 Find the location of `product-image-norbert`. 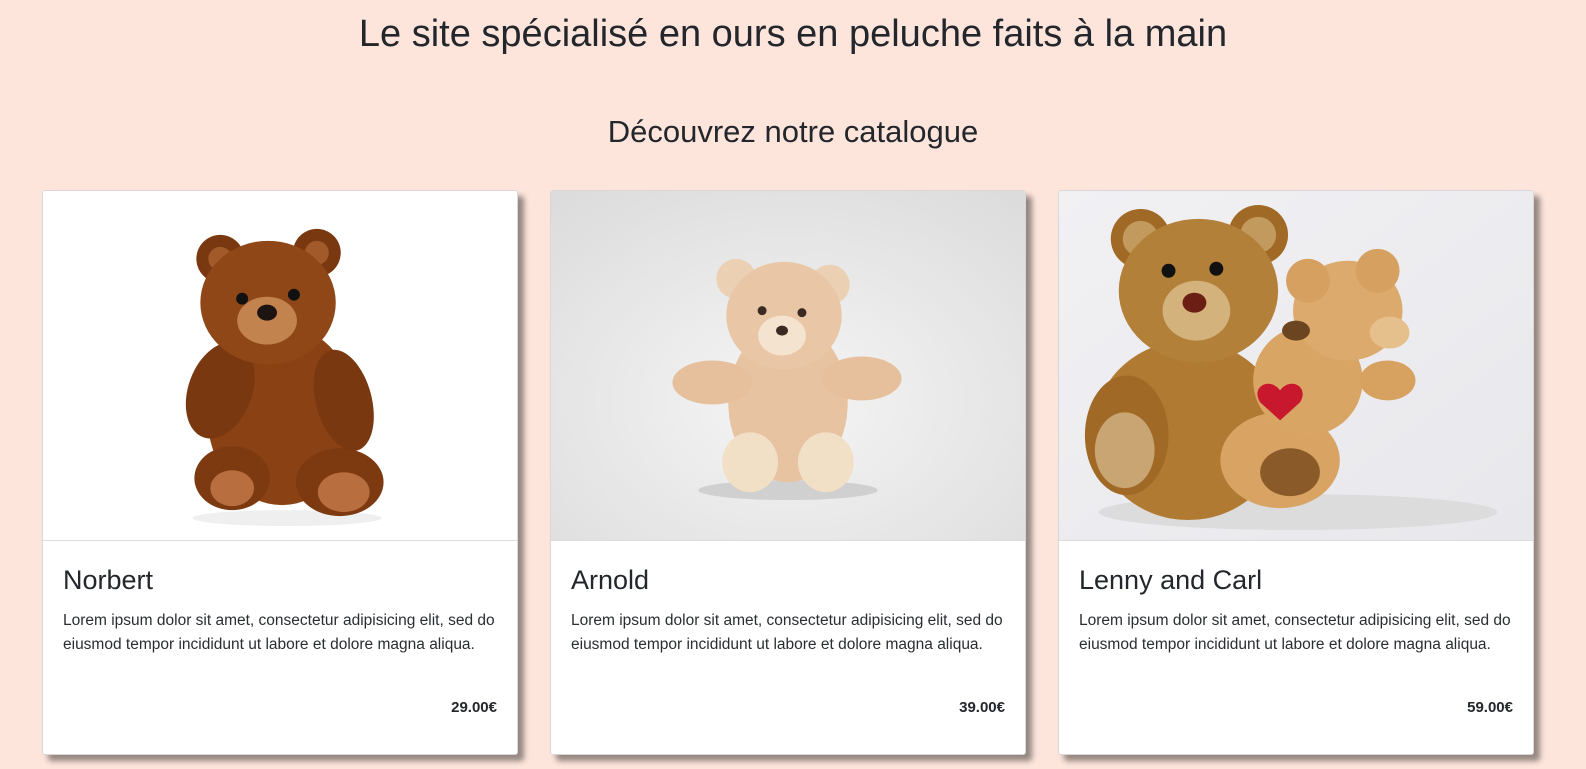

product-image-norbert is located at coordinates (280, 366).